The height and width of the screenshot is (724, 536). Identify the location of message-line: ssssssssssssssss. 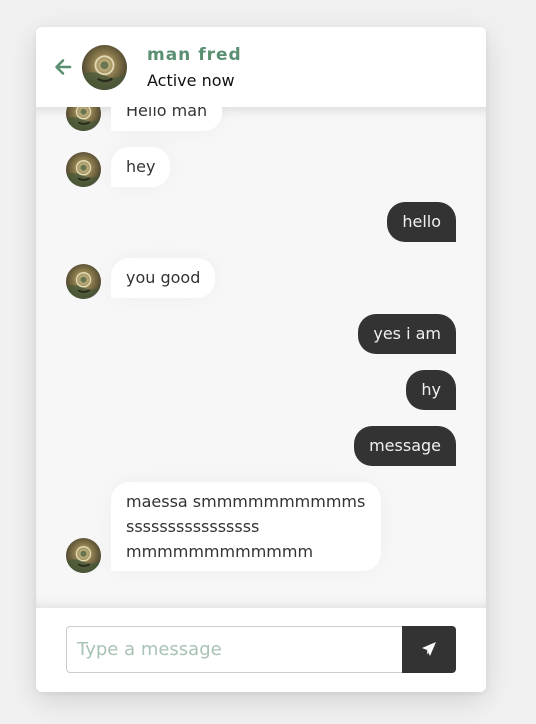
(193, 526).